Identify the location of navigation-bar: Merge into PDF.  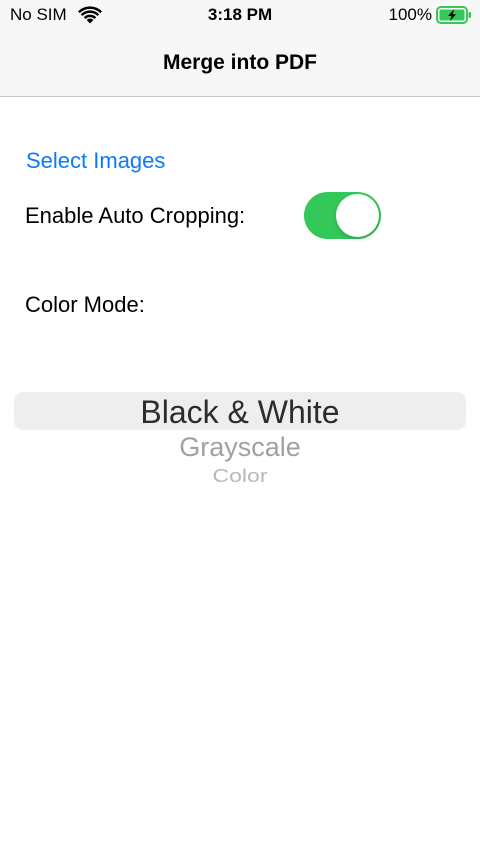
(240, 63).